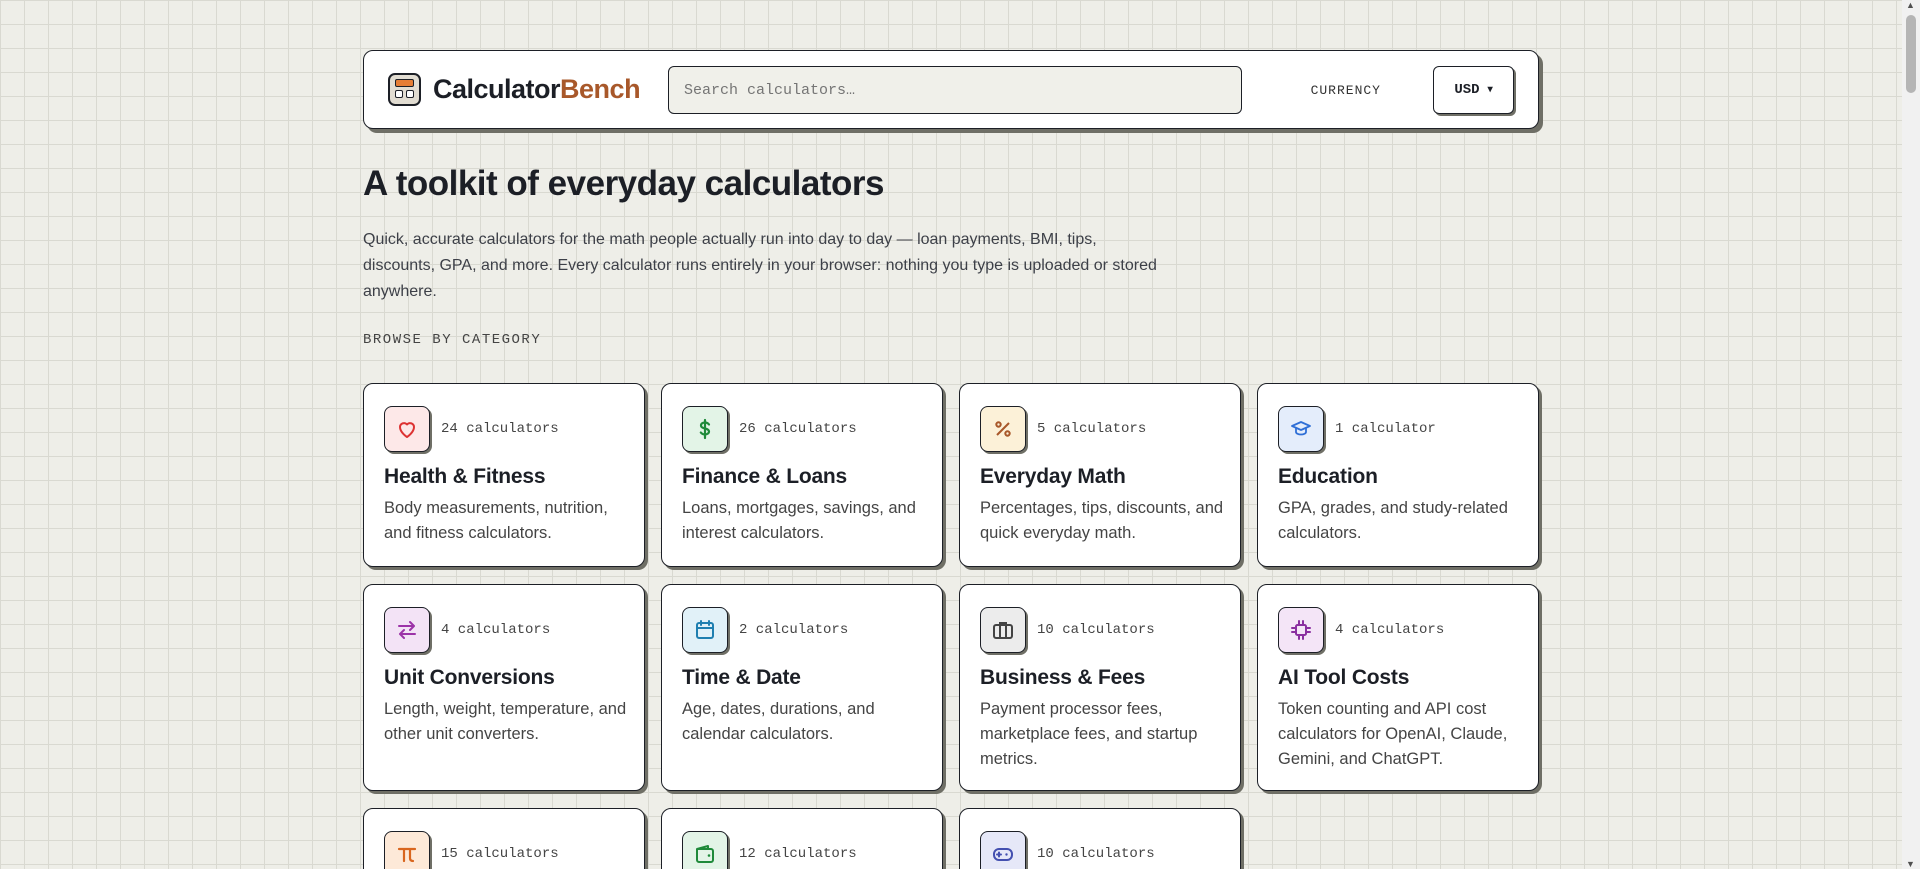  I want to click on category-title: Health & Fitness, so click(465, 476).